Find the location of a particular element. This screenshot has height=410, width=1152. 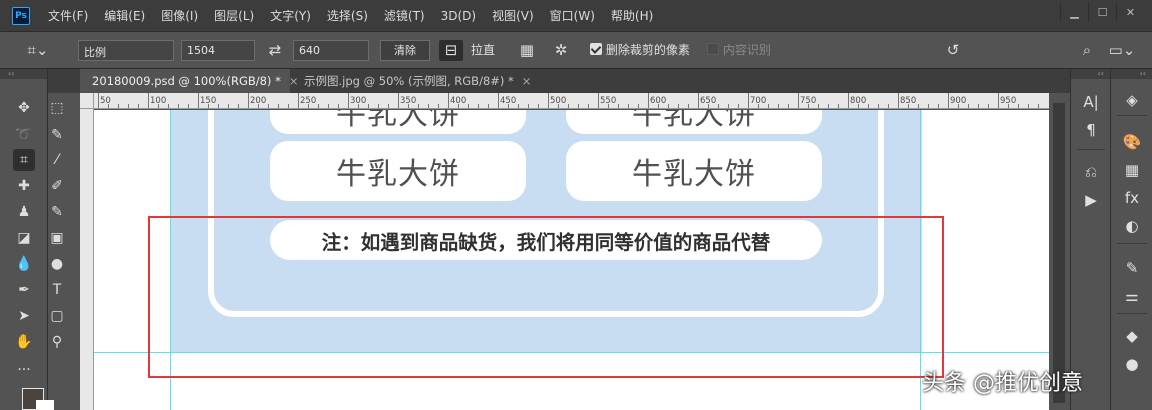

color-palette-icon: 🎨 is located at coordinates (1132, 142).